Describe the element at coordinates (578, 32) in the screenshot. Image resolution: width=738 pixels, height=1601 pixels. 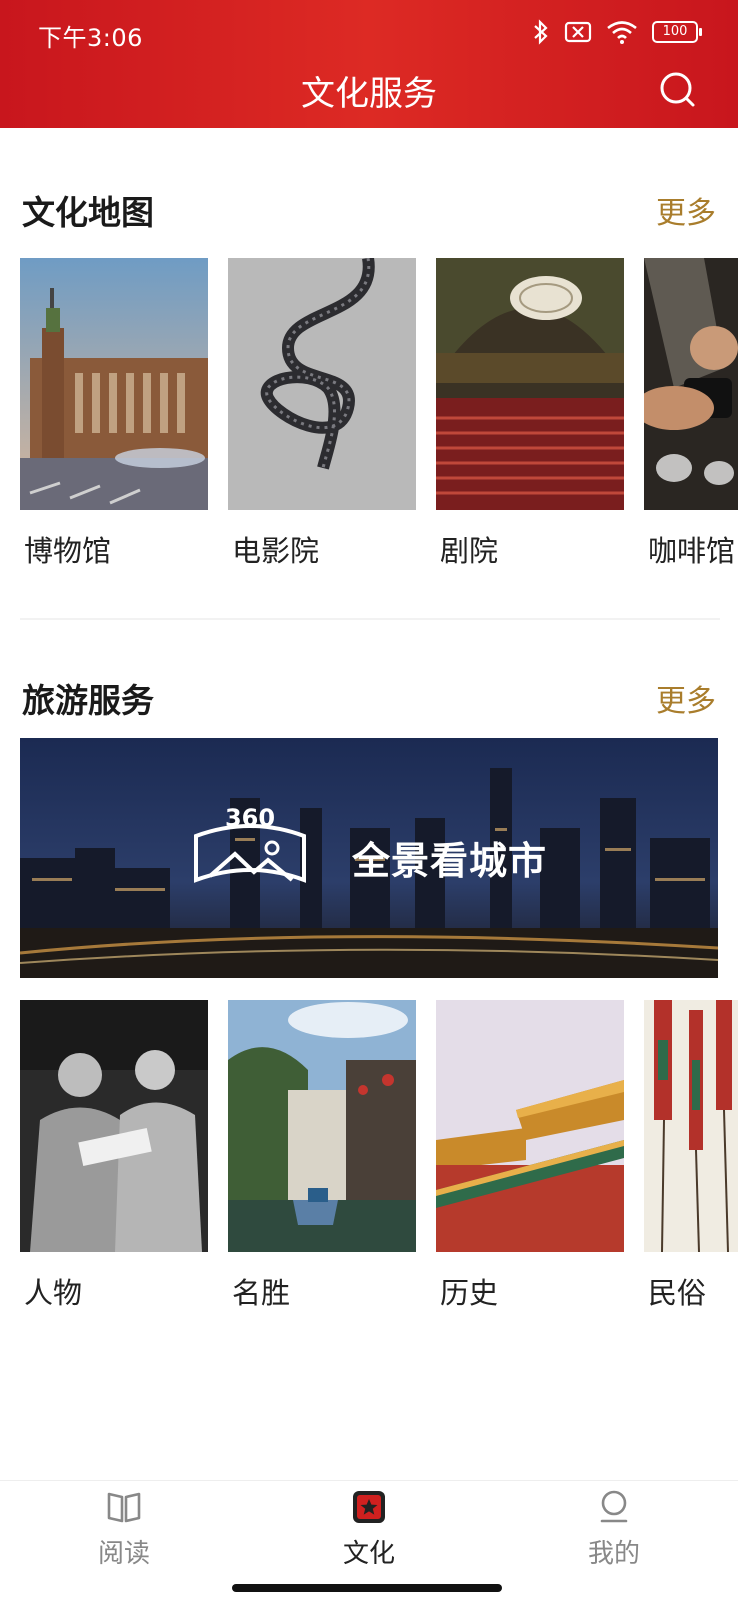
I see `no-sim-icon` at that location.